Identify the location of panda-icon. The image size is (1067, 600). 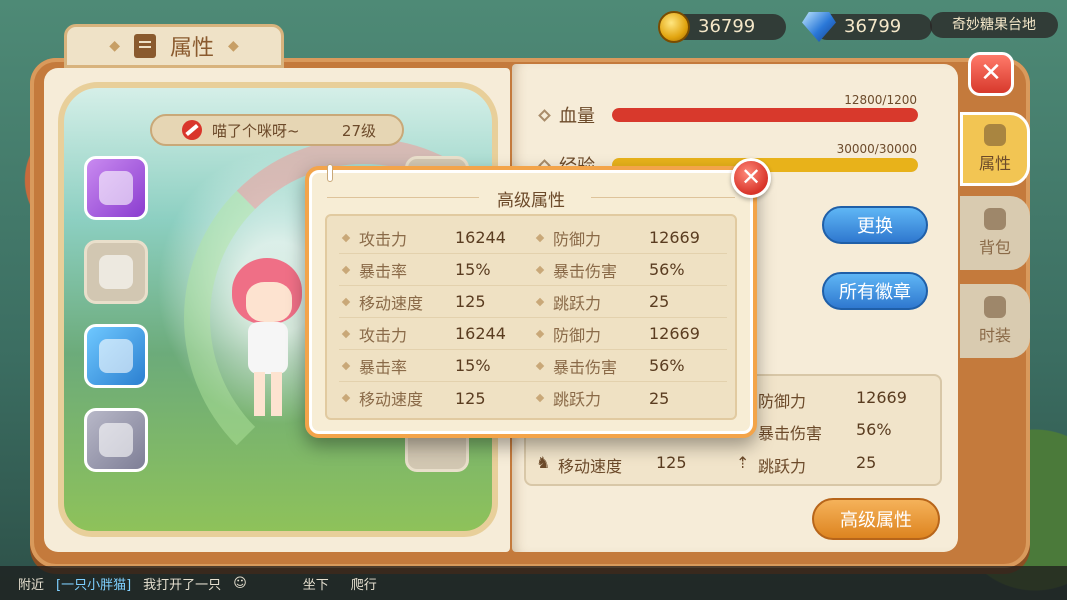
(995, 307).